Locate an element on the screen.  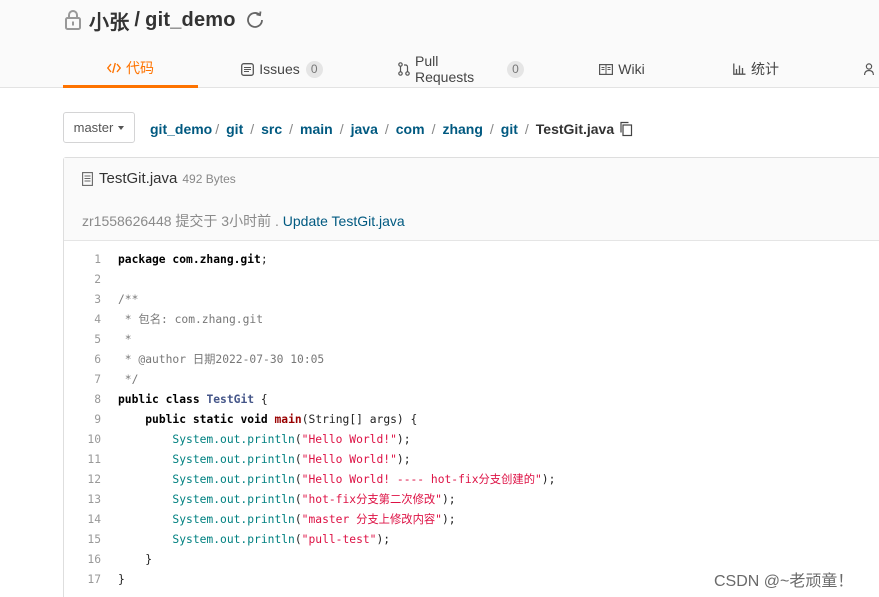
code-line-content: * is located at coordinates (125, 339).